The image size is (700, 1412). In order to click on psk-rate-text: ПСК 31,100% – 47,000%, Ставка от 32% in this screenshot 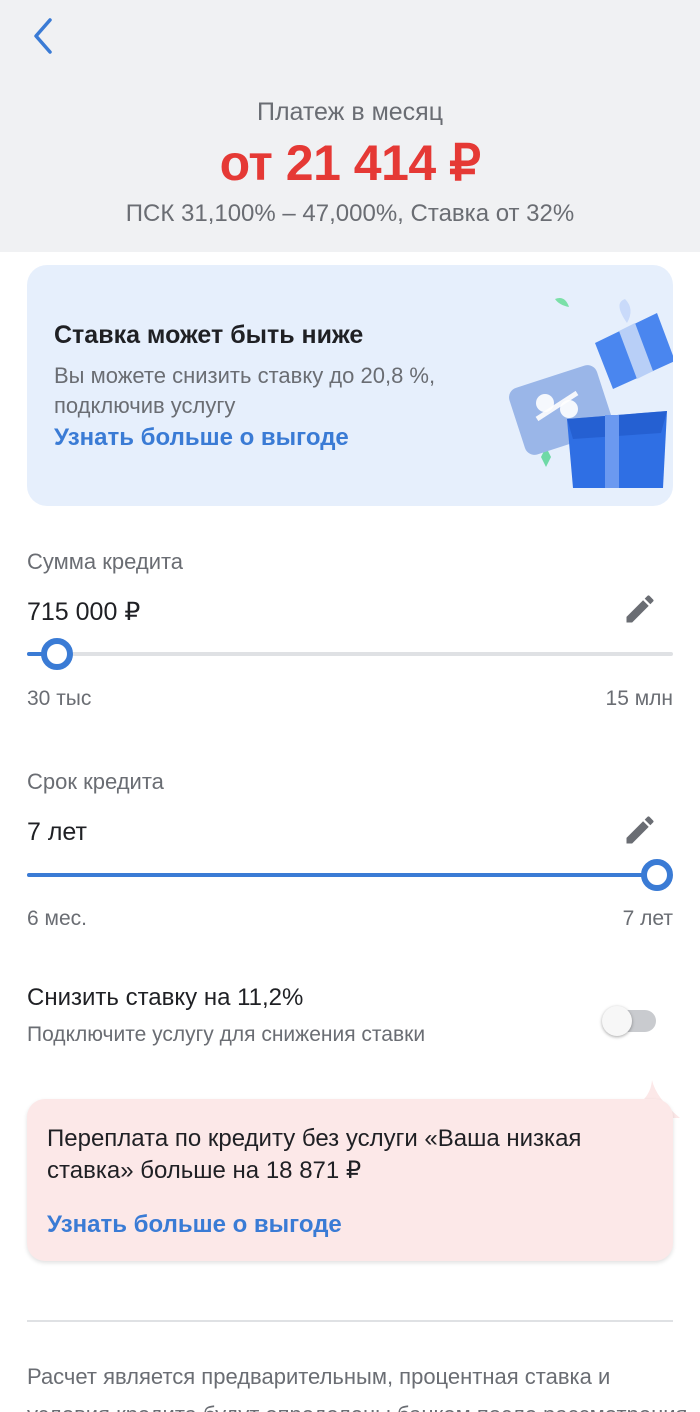, I will do `click(350, 213)`.